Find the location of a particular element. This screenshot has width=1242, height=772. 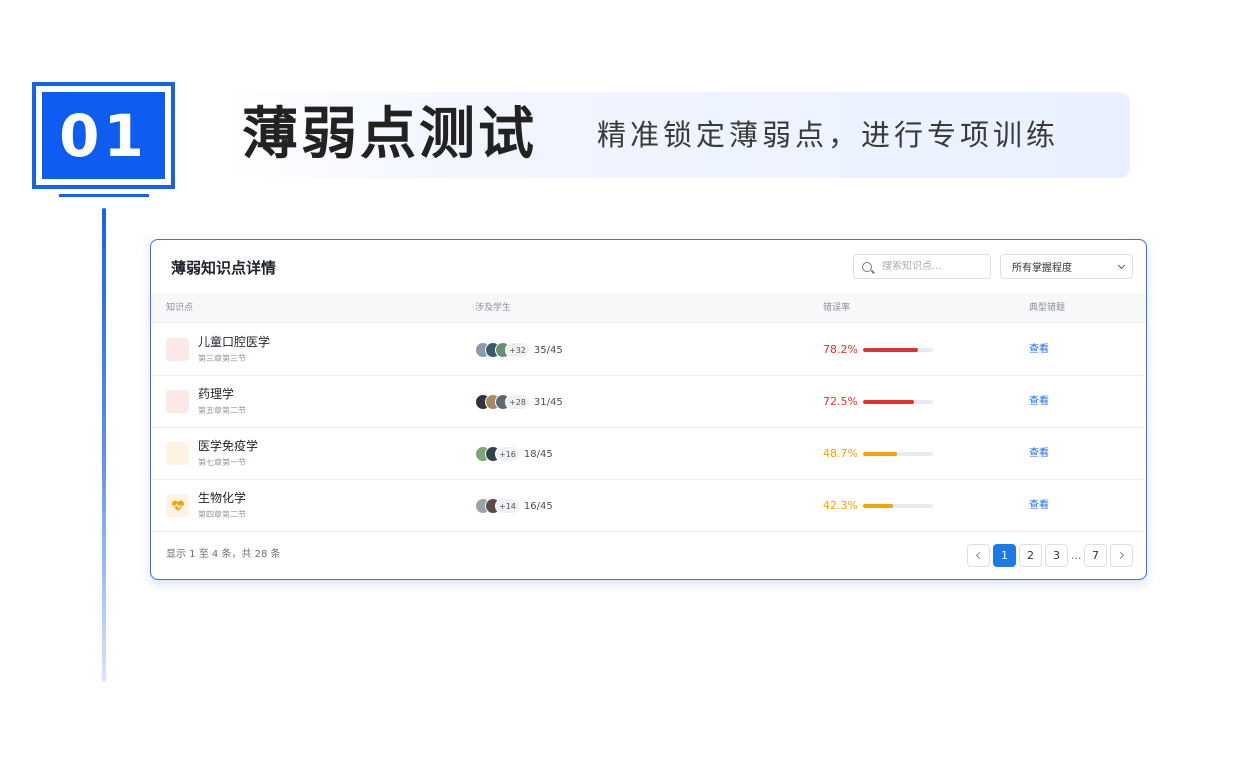

students-ratio: 18/45 is located at coordinates (538, 454).